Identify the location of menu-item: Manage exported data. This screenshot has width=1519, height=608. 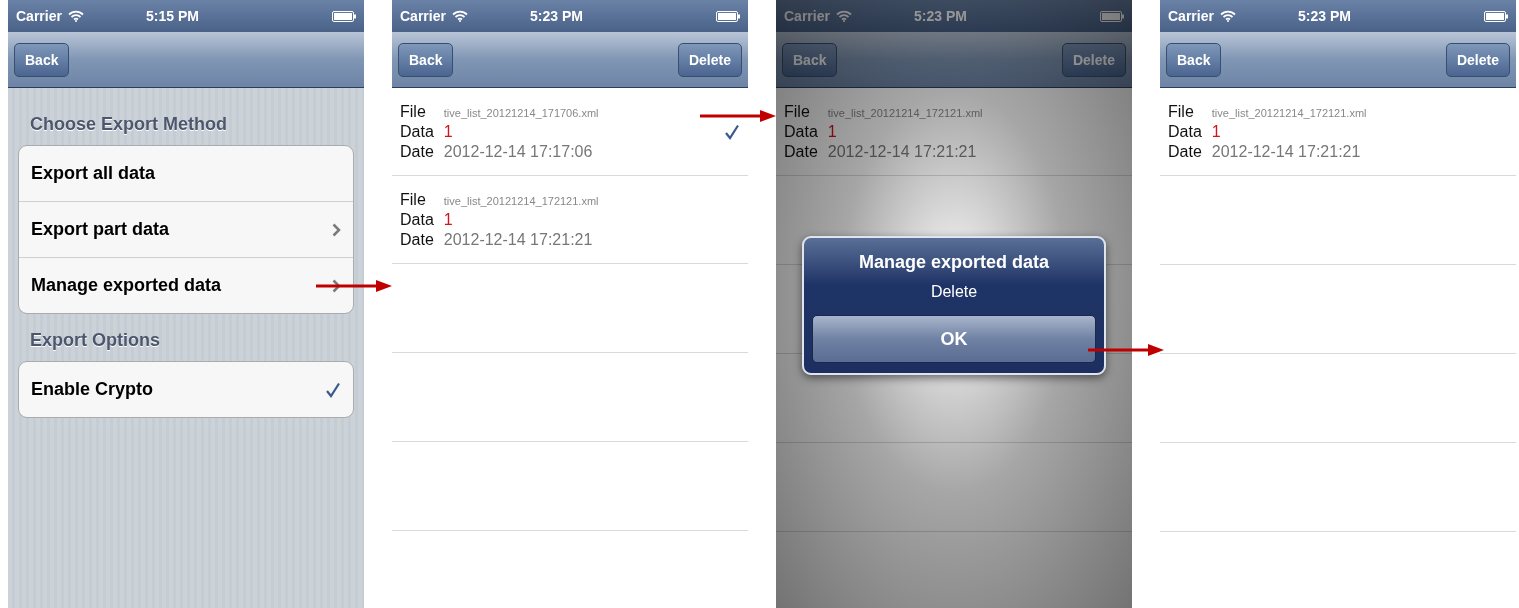
(186, 285).